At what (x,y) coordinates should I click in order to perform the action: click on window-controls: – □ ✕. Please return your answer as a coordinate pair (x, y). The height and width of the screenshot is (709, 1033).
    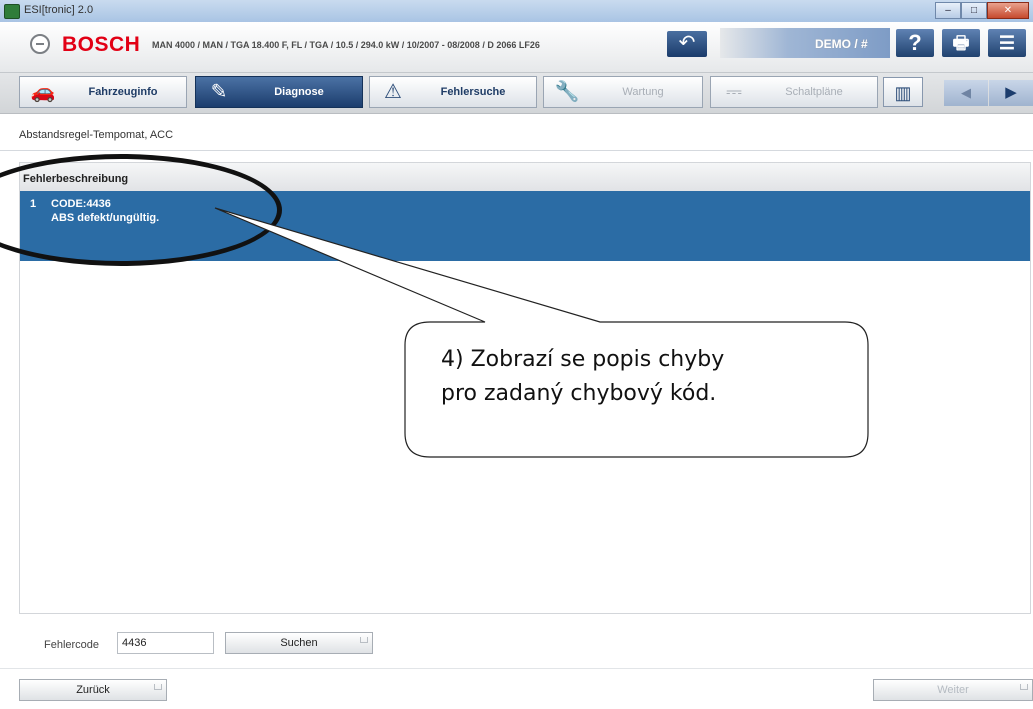
    Looking at the image, I should click on (982, 10).